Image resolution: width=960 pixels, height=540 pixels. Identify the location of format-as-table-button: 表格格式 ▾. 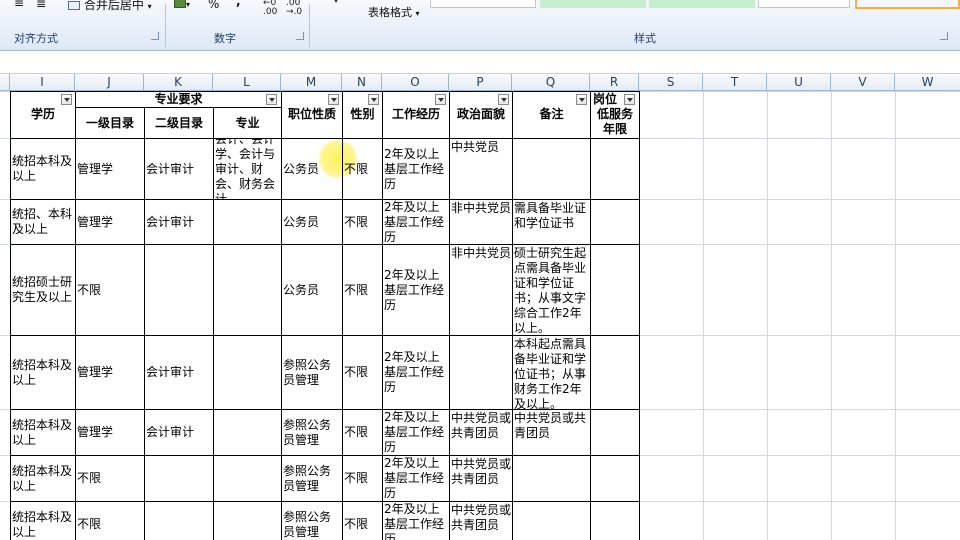
(394, 12).